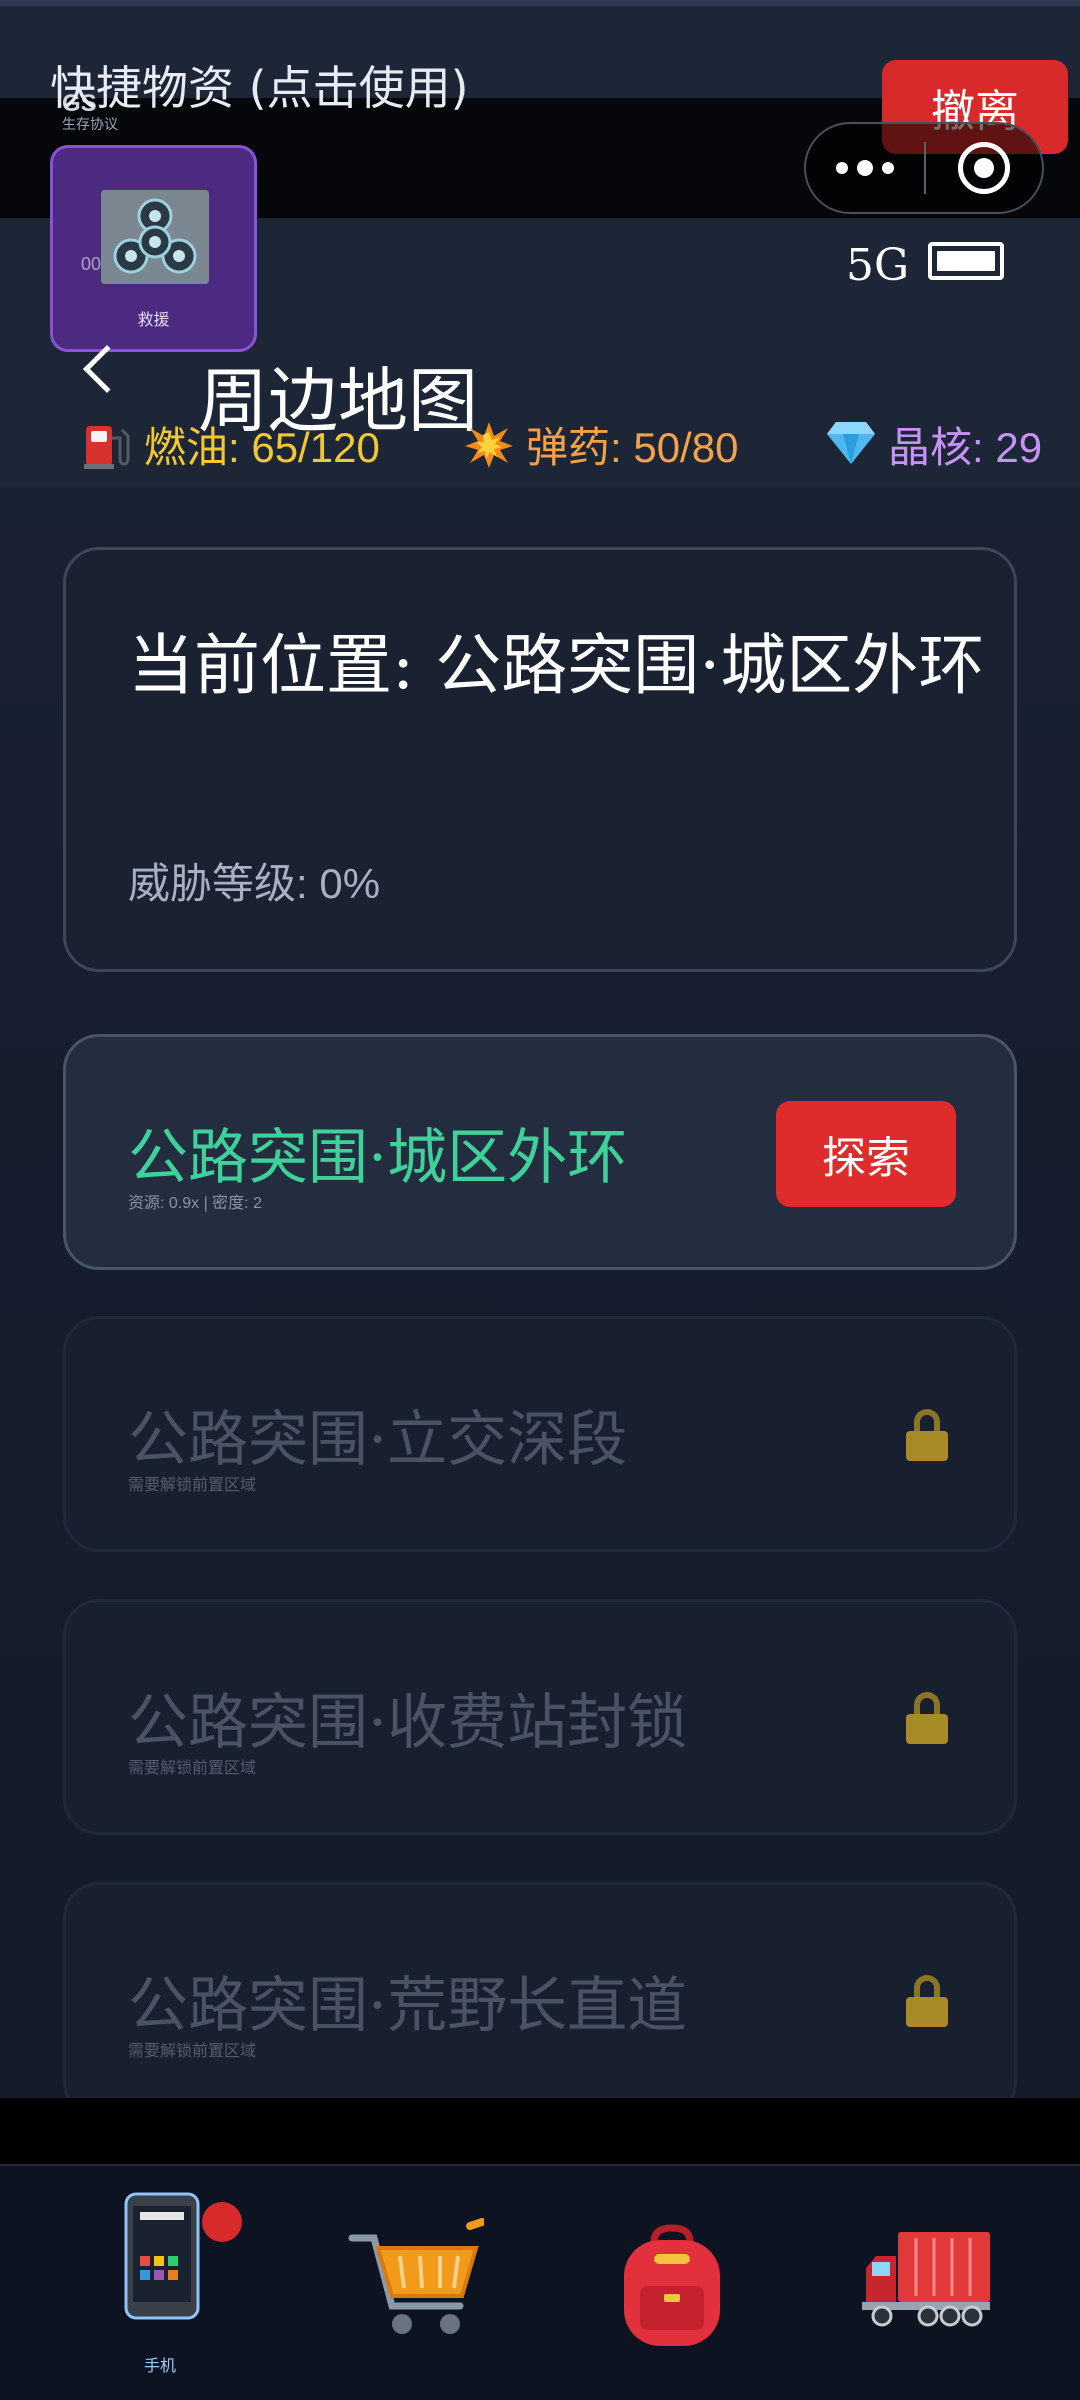  Describe the element at coordinates (408, 2006) in the screenshot. I see `area-name: 公路突围·荒野长直道` at that location.